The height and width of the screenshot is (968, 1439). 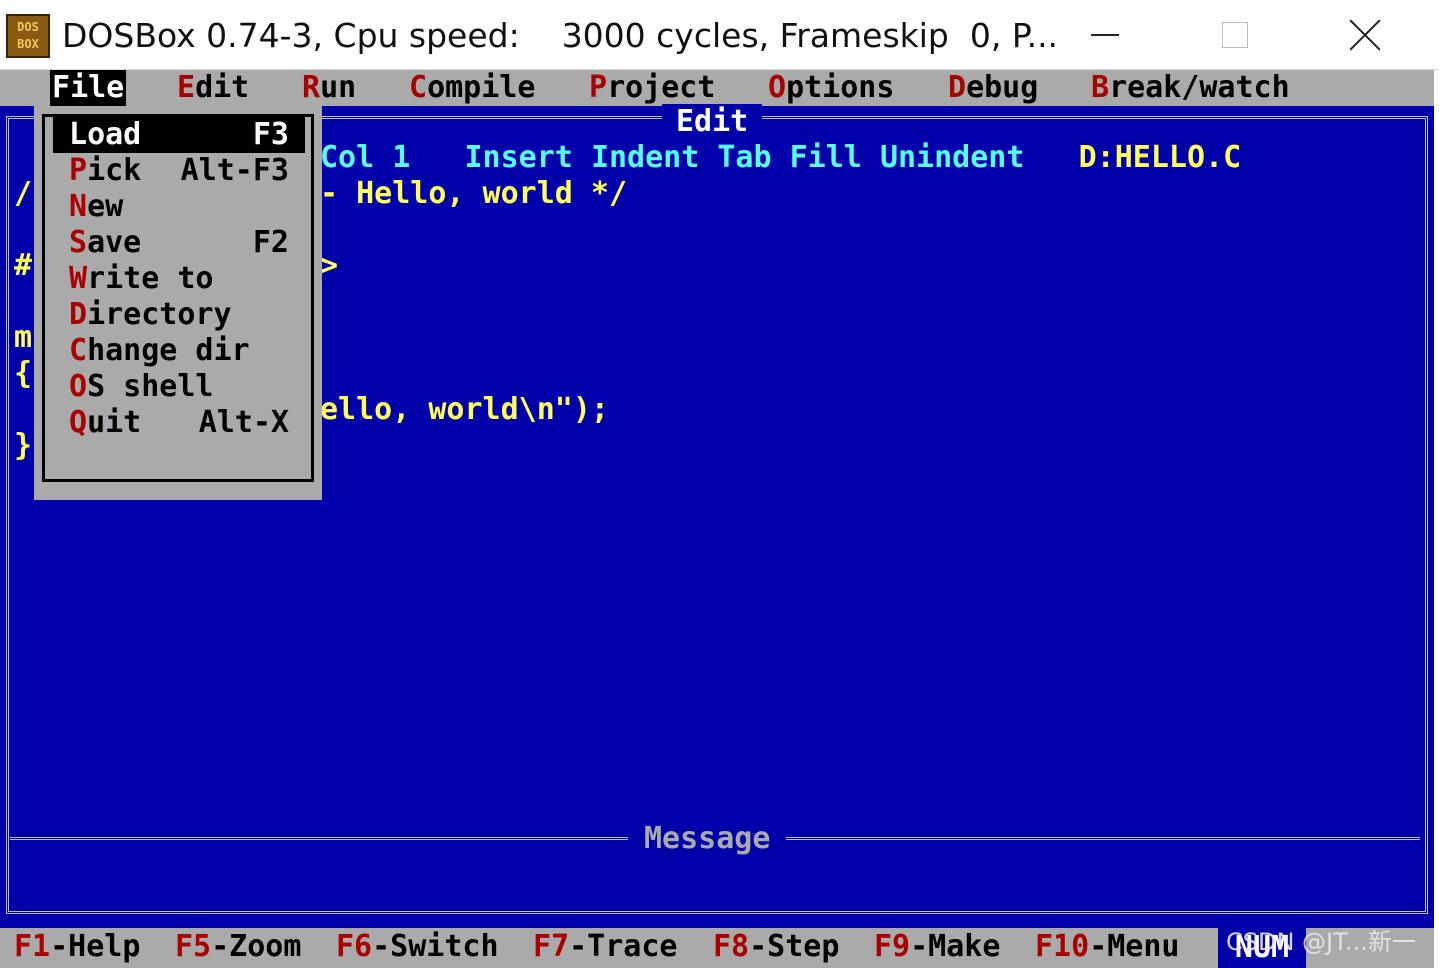 I want to click on minimize-icon, so click(x=1105, y=35).